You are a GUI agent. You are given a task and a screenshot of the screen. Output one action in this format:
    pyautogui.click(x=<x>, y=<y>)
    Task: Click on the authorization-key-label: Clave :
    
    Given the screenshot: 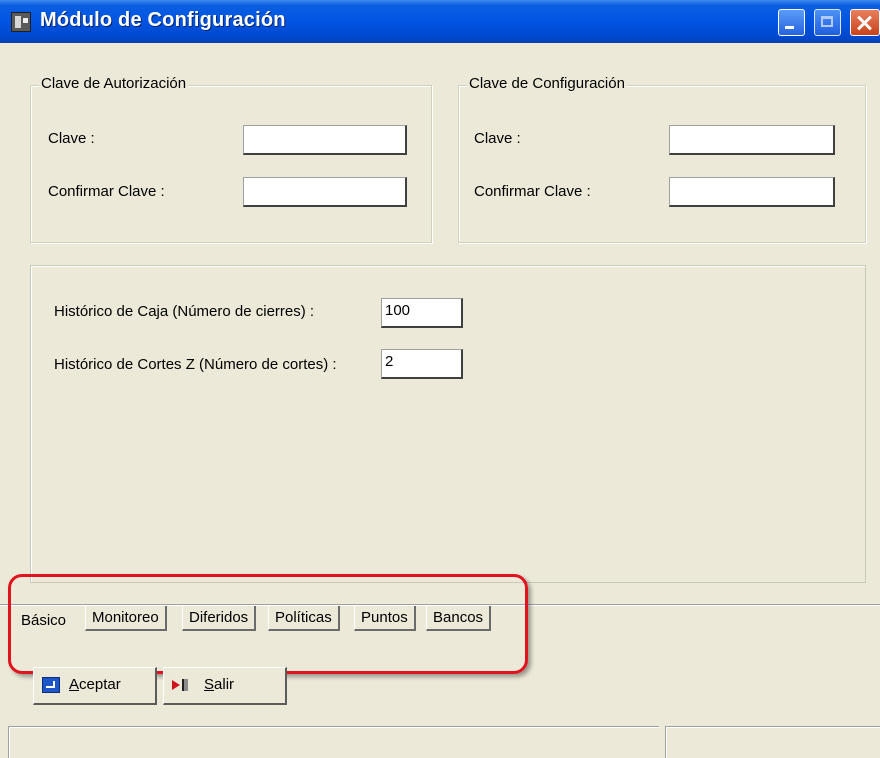 What is the action you would take?
    pyautogui.click(x=71, y=138)
    